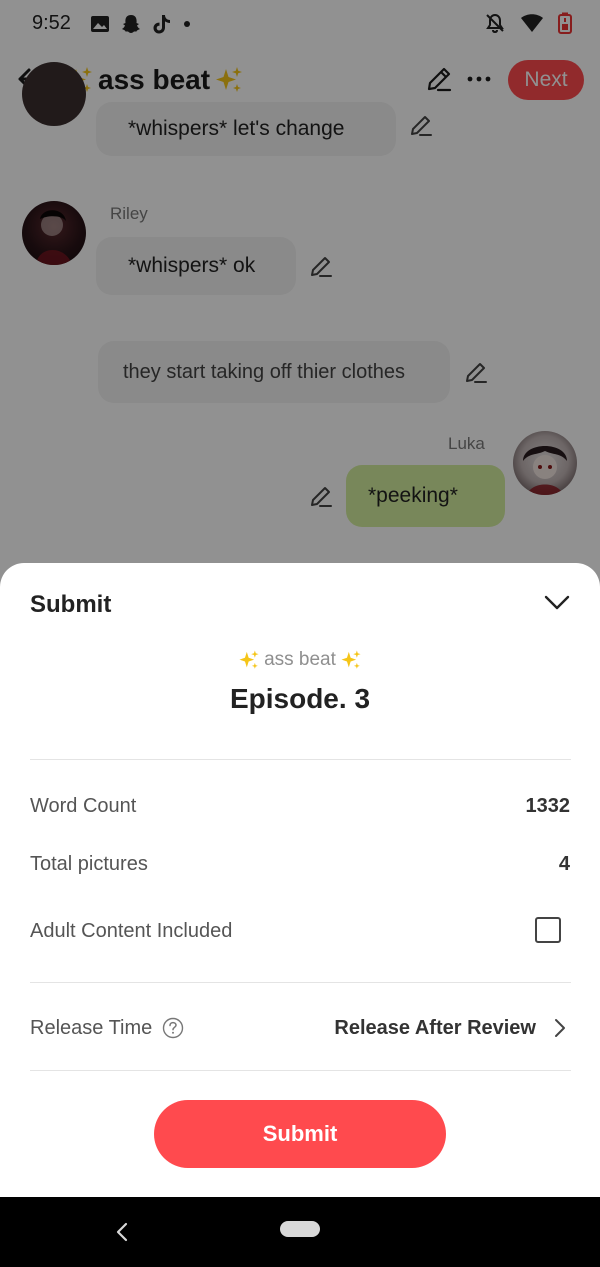 The height and width of the screenshot is (1267, 600). I want to click on sheet-title: Submit, so click(71, 604).